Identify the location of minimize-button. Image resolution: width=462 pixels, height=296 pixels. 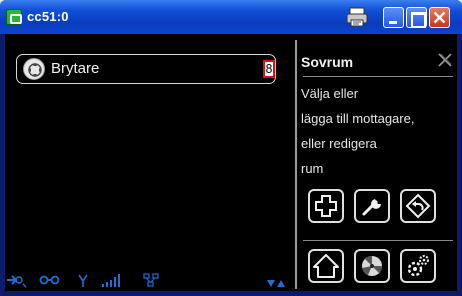
(393, 17).